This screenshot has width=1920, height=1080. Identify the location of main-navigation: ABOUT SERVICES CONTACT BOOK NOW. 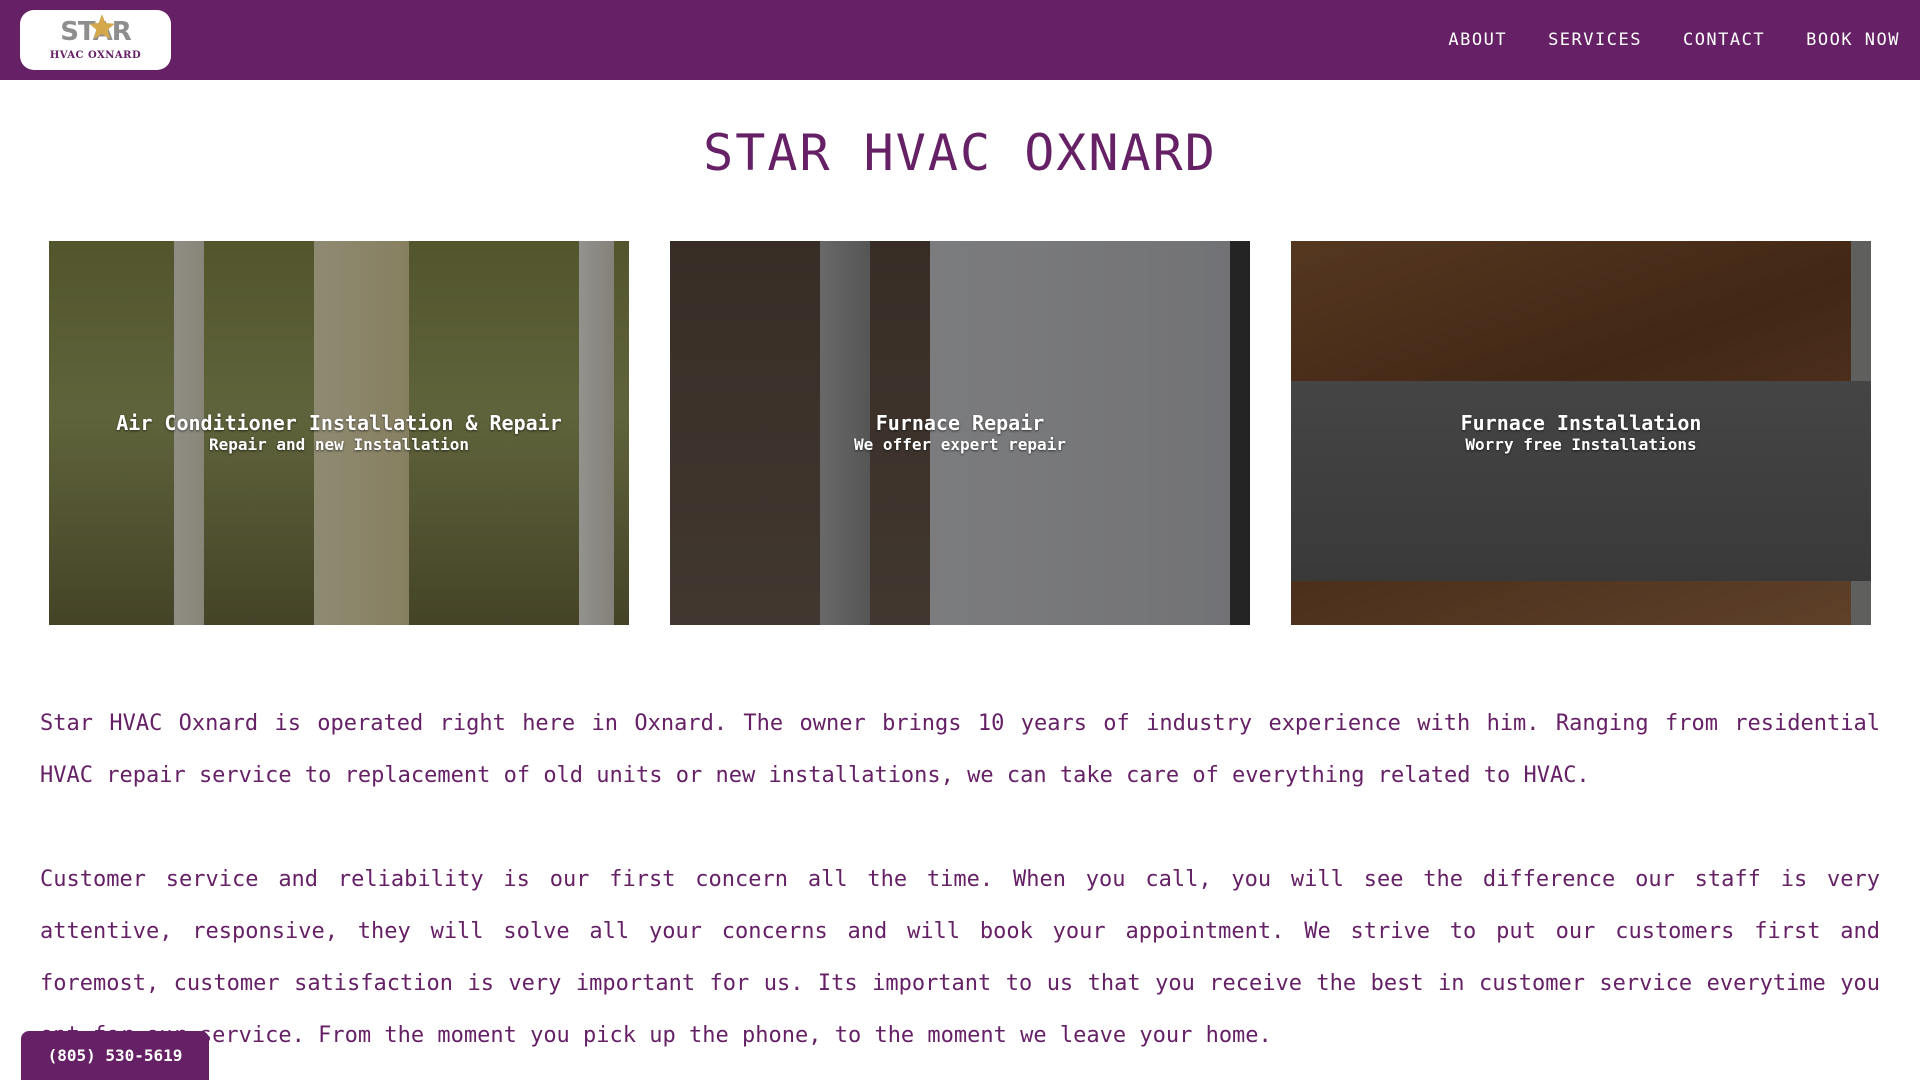
(1674, 40).